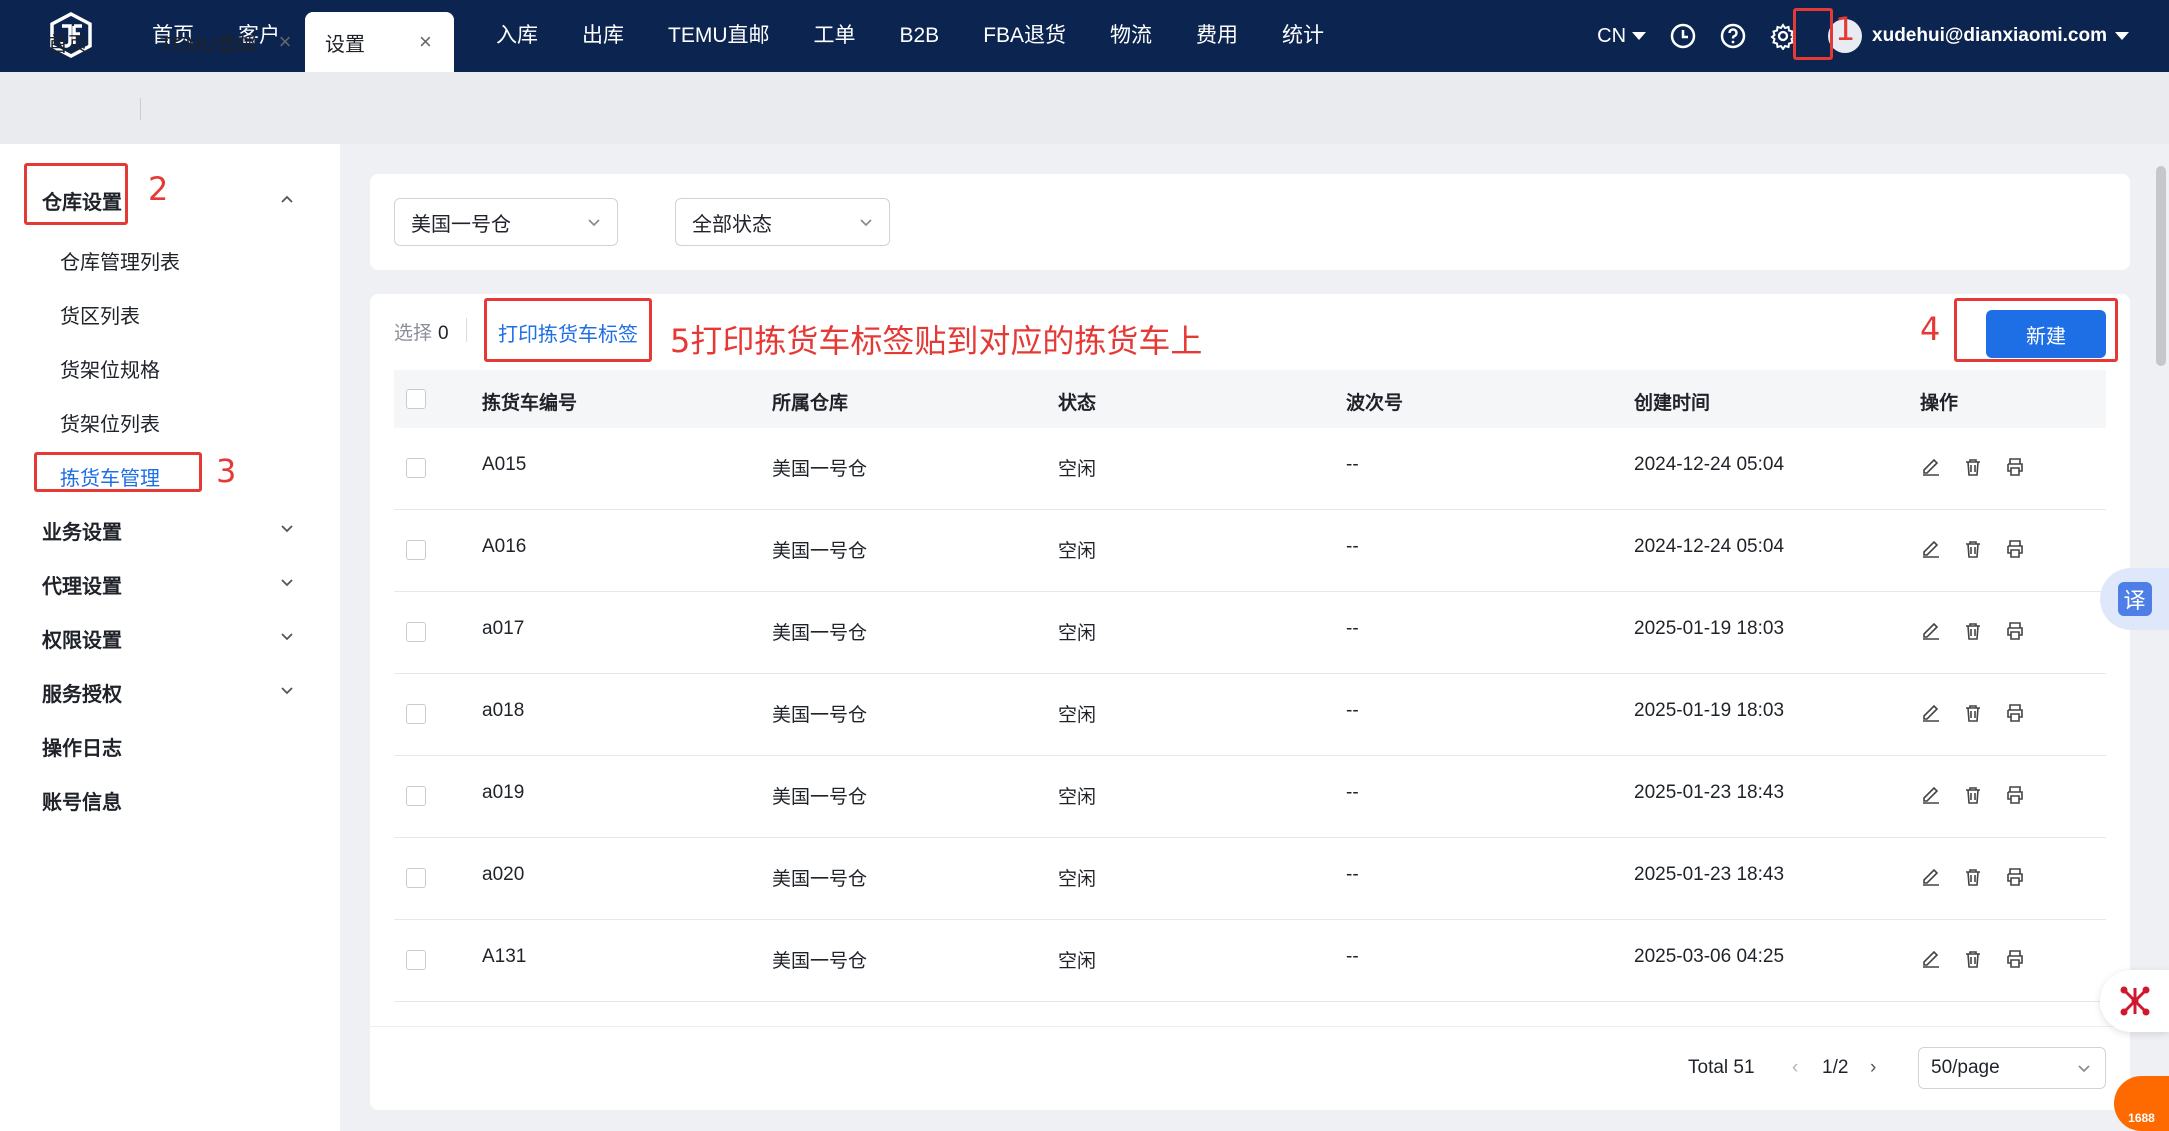 This screenshot has width=2169, height=1131. Describe the element at coordinates (110, 422) in the screenshot. I see `sidebar-item-shelf-list: 货架位列表` at that location.